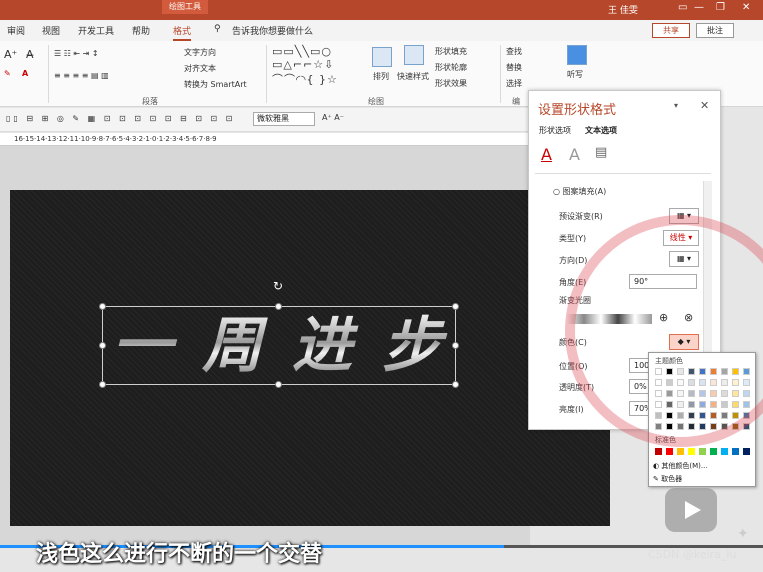 The width and height of the screenshot is (763, 572). What do you see at coordinates (640, 408) in the screenshot?
I see `brightness-spinner: 70%` at bounding box center [640, 408].